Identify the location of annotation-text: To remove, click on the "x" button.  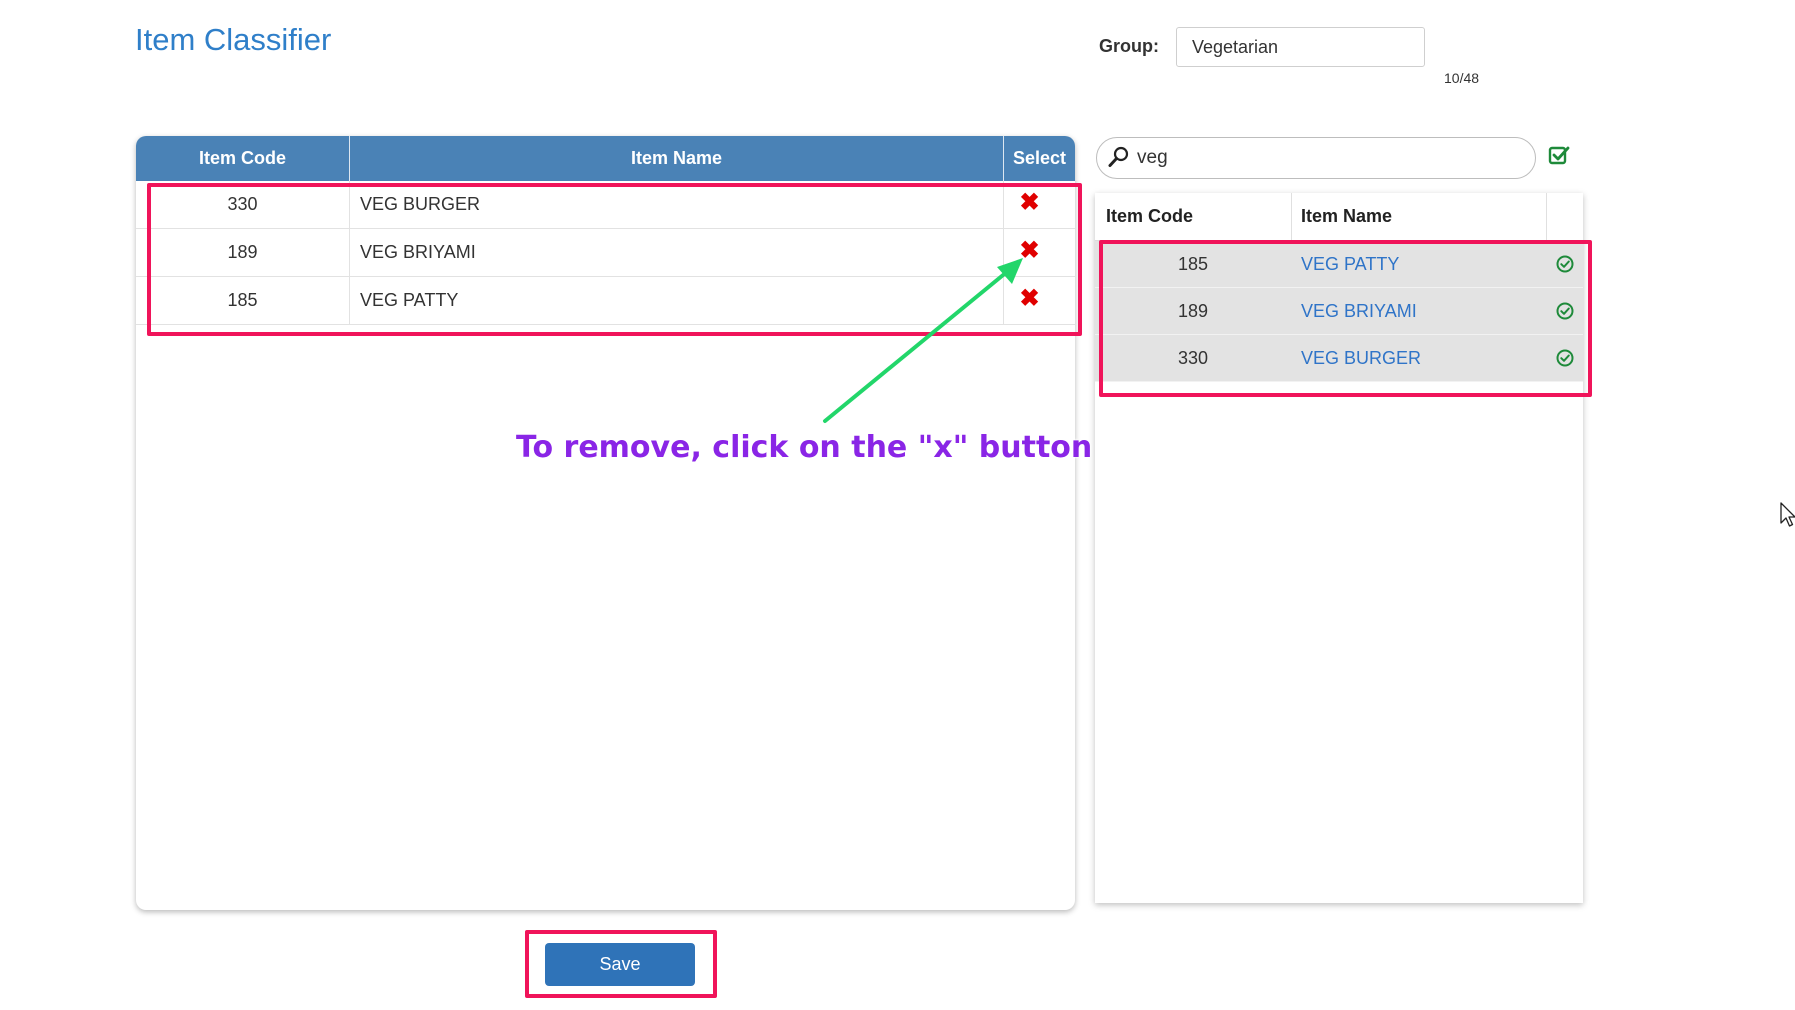
(804, 447).